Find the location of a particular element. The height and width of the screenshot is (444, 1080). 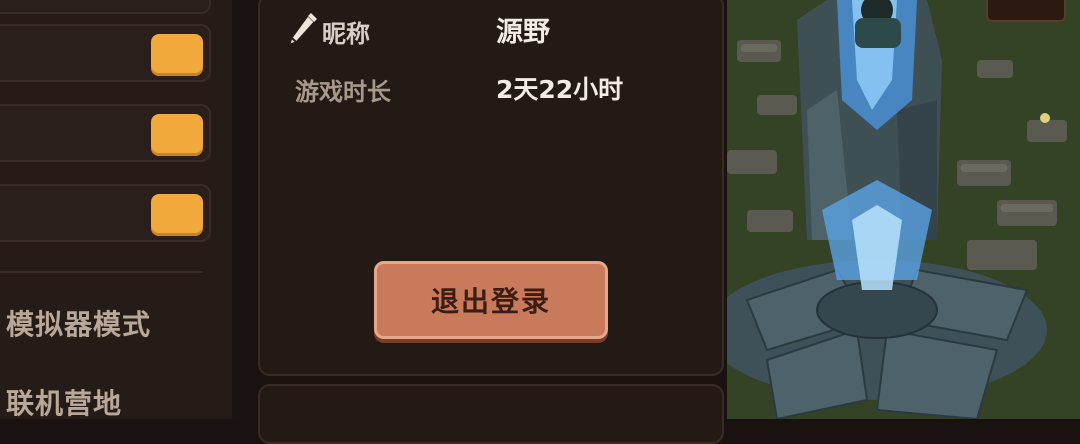

setting-row-top is located at coordinates (105, 7).